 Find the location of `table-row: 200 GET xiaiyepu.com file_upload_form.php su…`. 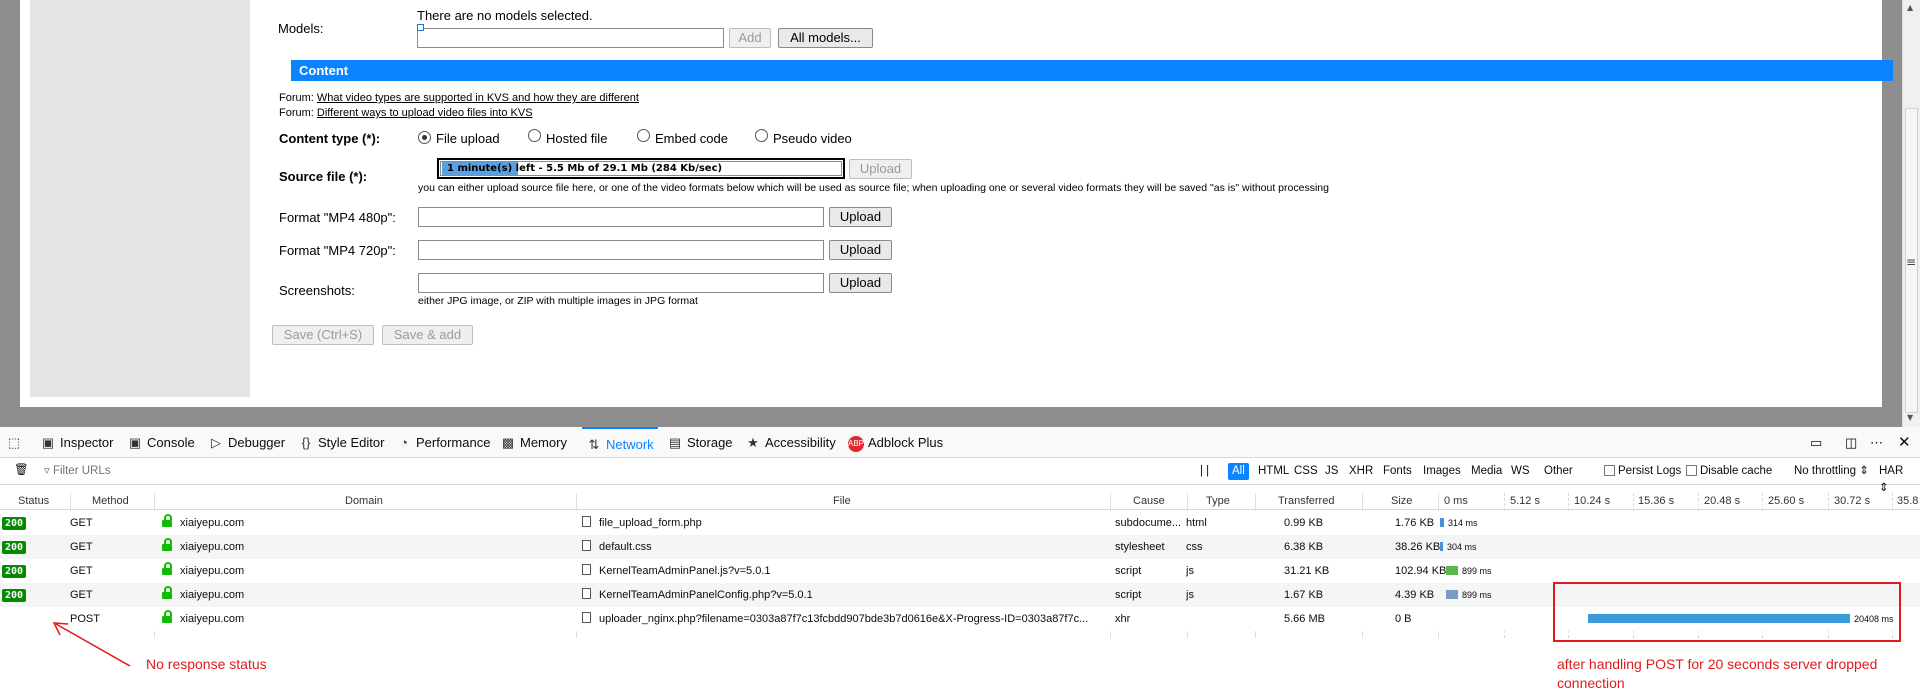

table-row: 200 GET xiaiyepu.com file_upload_form.php su… is located at coordinates (960, 523).